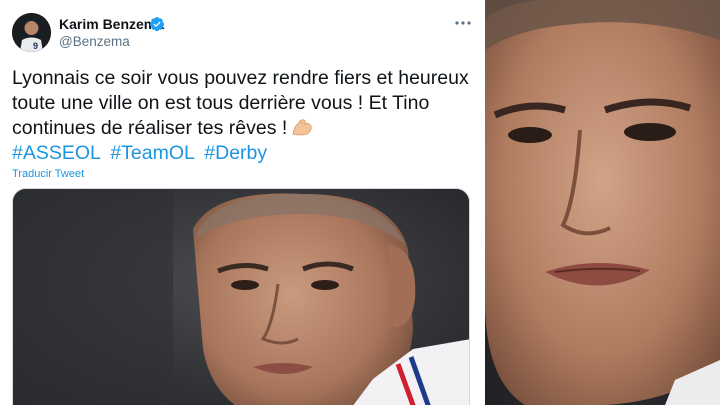 The width and height of the screenshot is (720, 405). Describe the element at coordinates (48, 174) in the screenshot. I see `translate-tweet-link: Traducir Tweet` at that location.